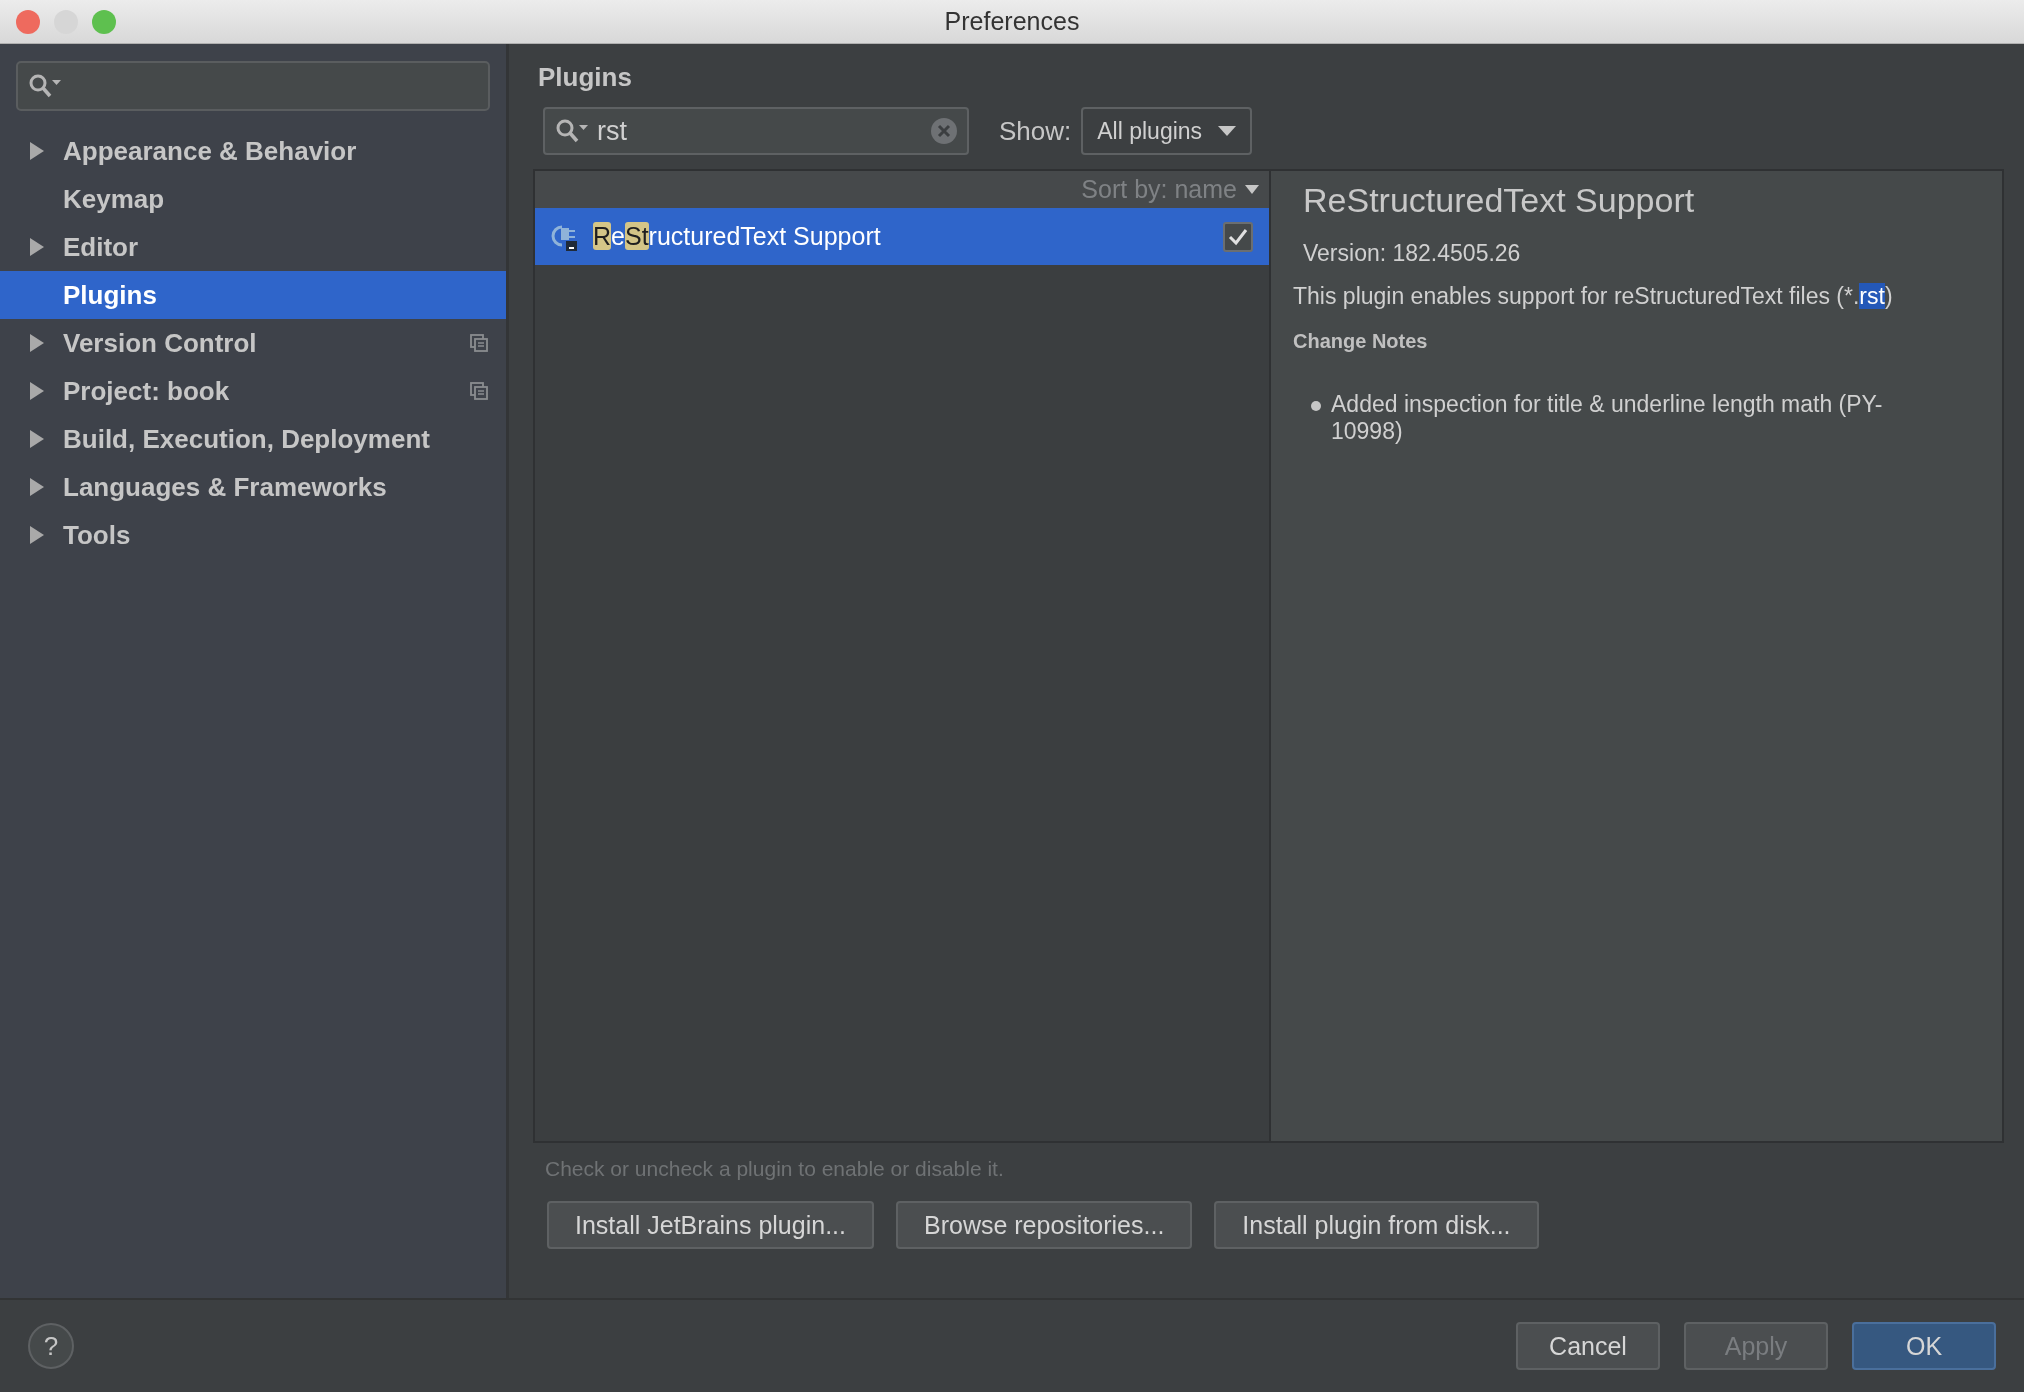 The height and width of the screenshot is (1392, 2024). Describe the element at coordinates (1316, 406) in the screenshot. I see `bullet-icon` at that location.